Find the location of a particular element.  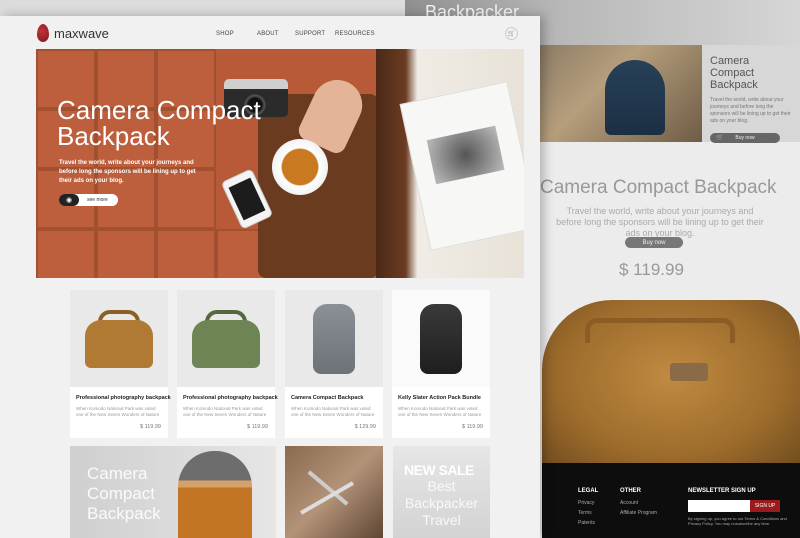

see-more-label: see more is located at coordinates (97, 200).